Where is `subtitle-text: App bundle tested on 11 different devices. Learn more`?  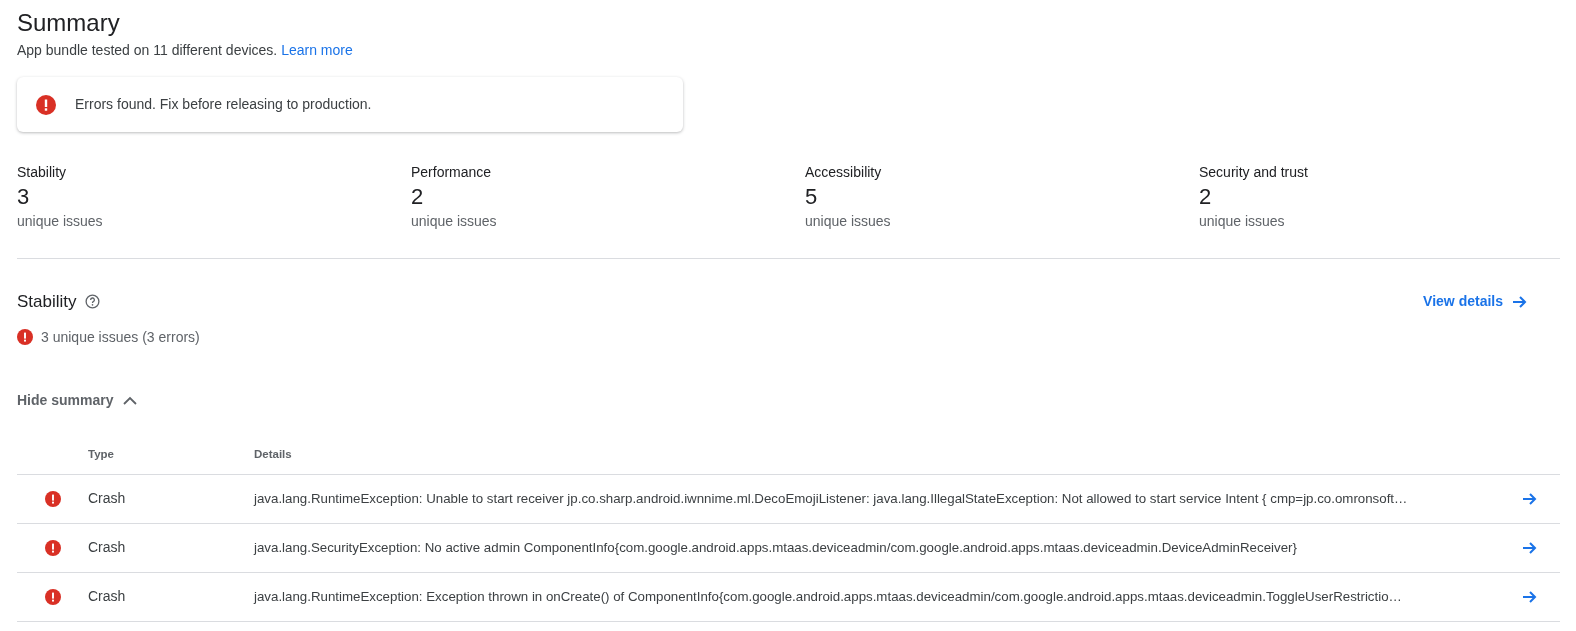 subtitle-text: App bundle tested on 11 different devices. Learn more is located at coordinates (185, 50).